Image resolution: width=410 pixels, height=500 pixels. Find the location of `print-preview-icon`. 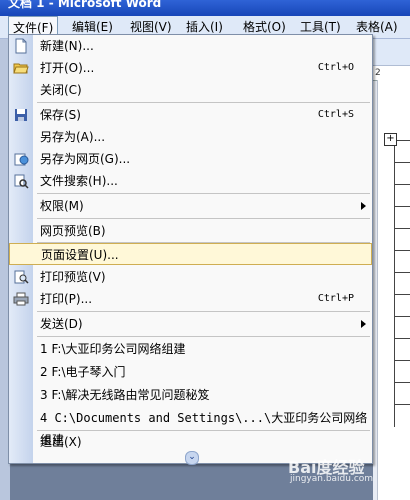

print-preview-icon is located at coordinates (21, 277).